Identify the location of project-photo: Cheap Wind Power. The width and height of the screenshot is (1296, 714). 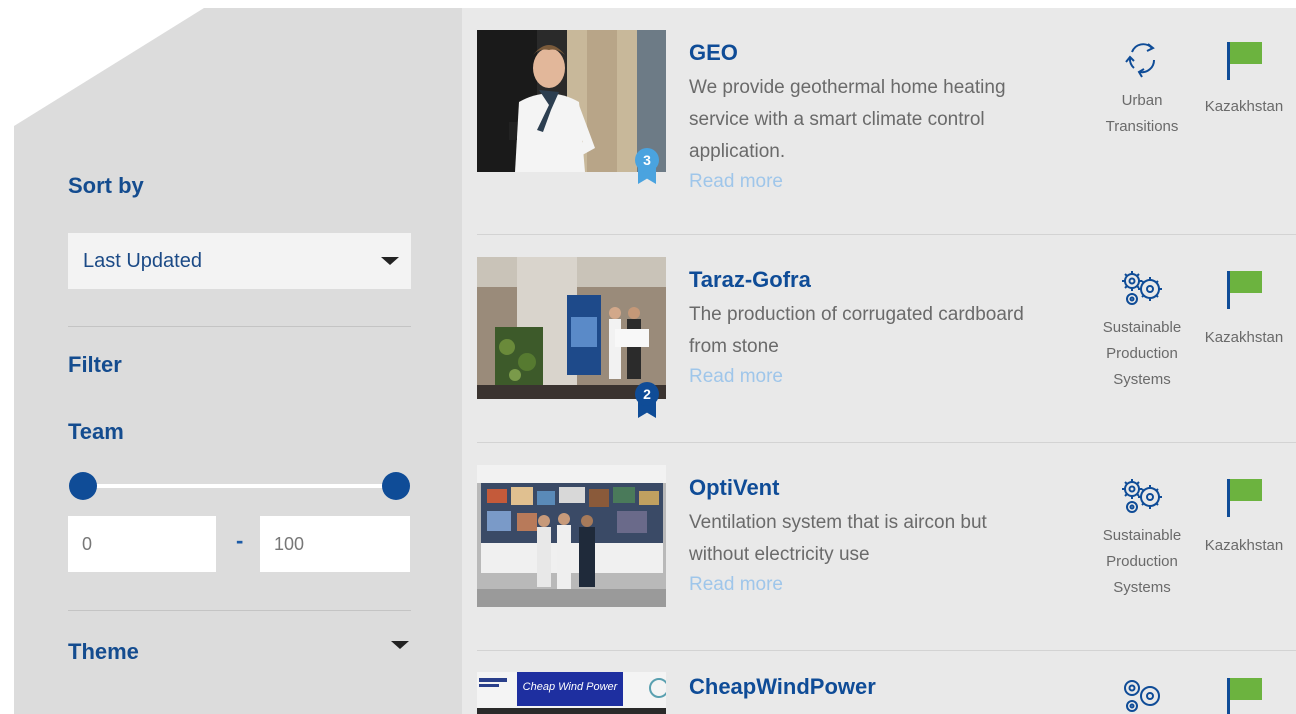
(571, 693).